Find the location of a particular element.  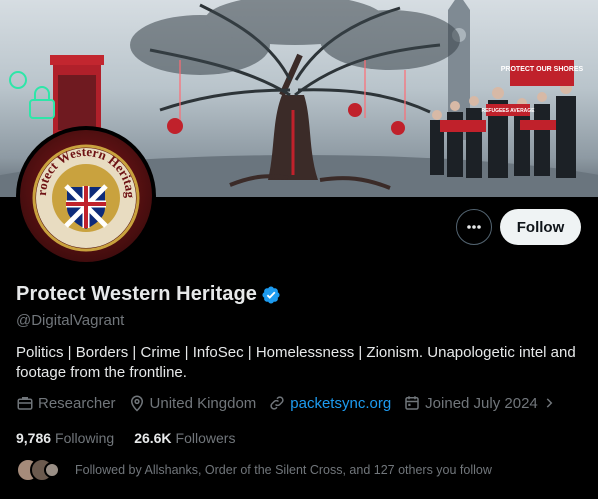

profile-name-row: Protect Western Heritage is located at coordinates (148, 294).